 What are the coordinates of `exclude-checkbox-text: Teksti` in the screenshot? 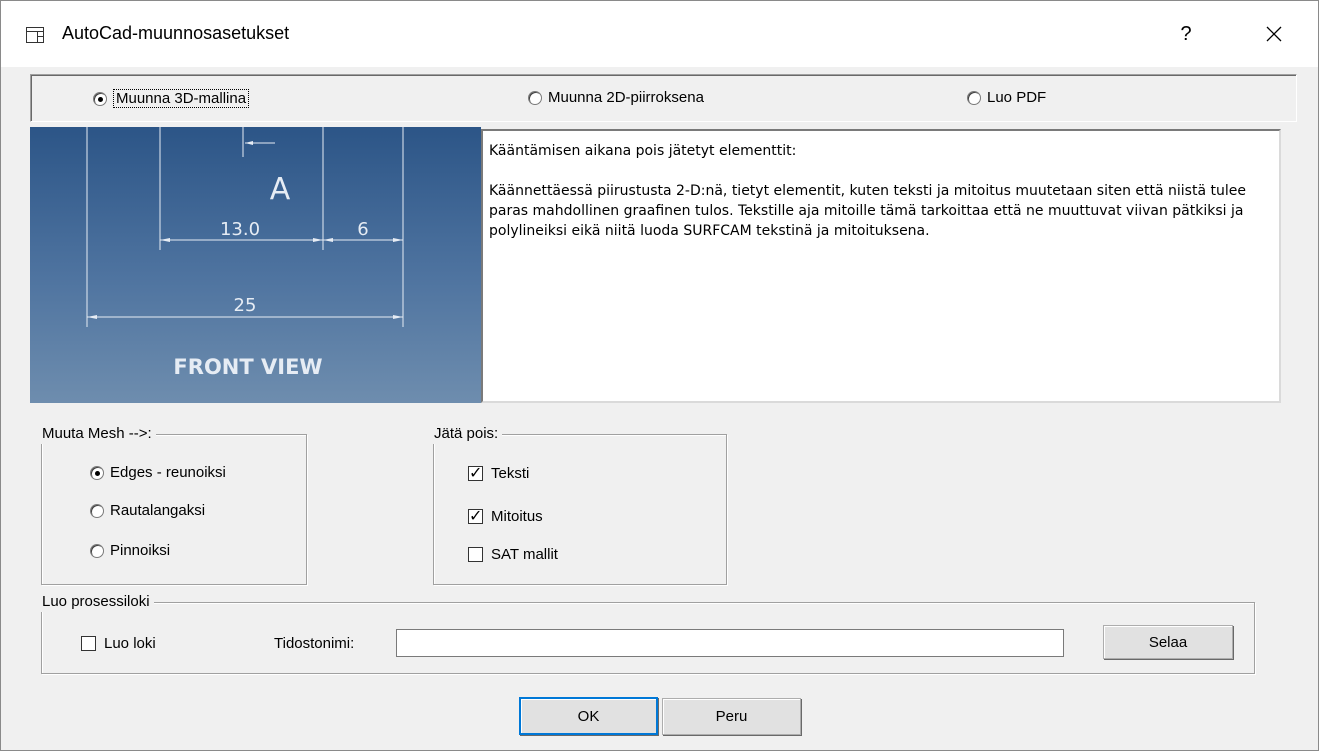 It's located at (499, 473).